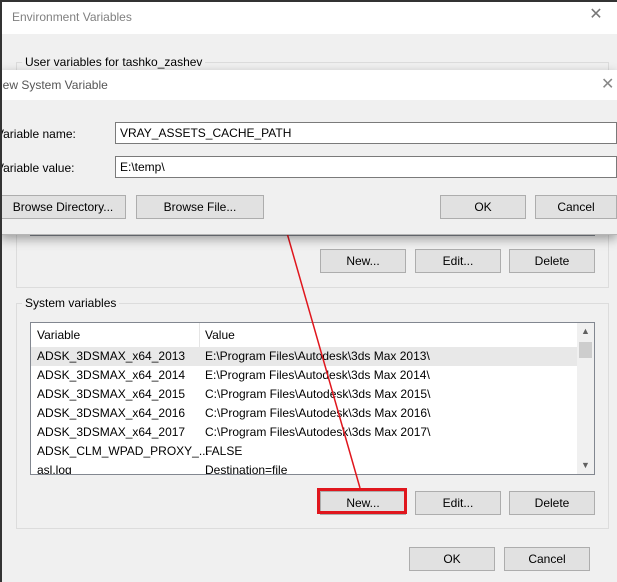  Describe the element at coordinates (38, 134) in the screenshot. I see `variable-name-label: Variable name:` at that location.